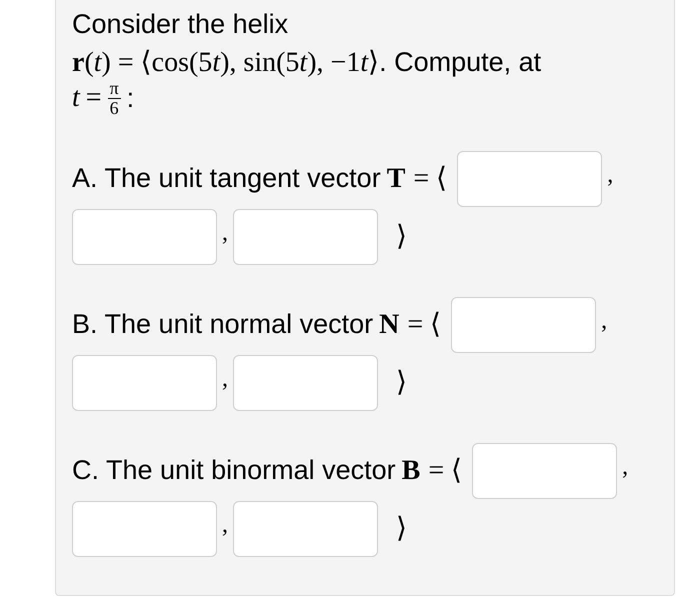  I want to click on vector-symbol: B, so click(411, 471).